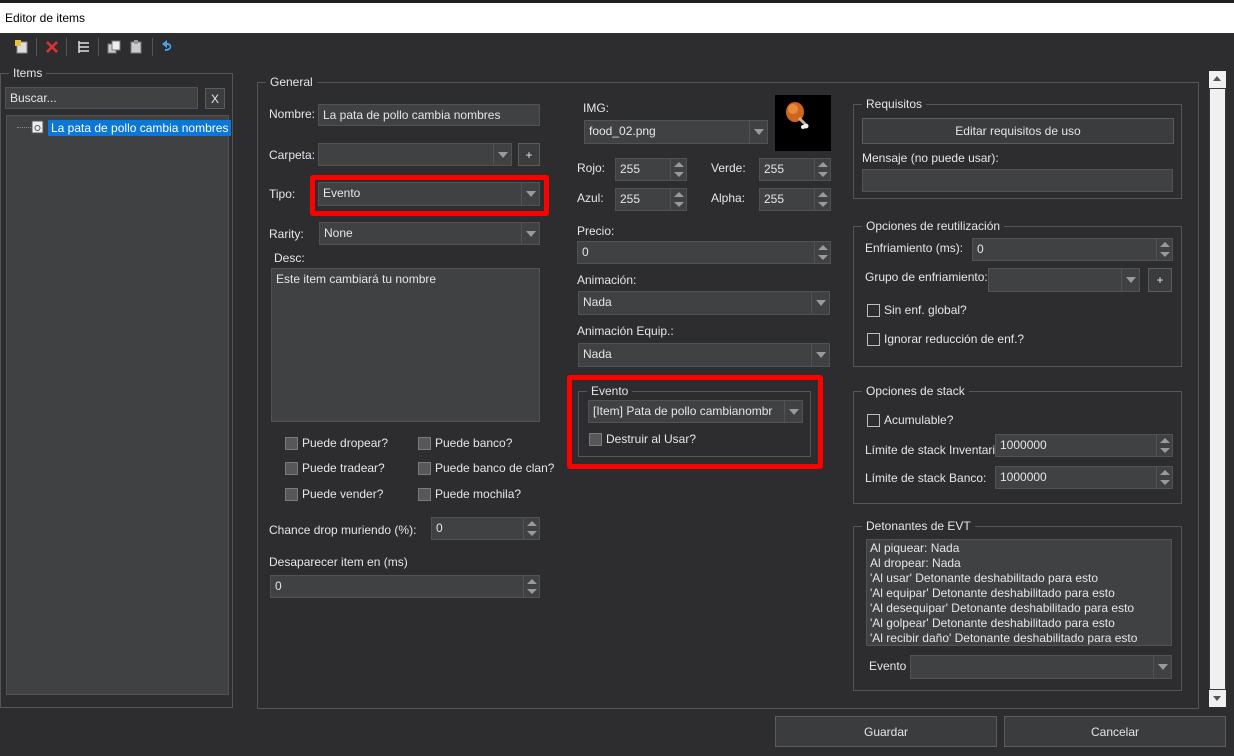 The image size is (1234, 756). What do you see at coordinates (291, 494) in the screenshot?
I see `can-sell-checkbox` at bounding box center [291, 494].